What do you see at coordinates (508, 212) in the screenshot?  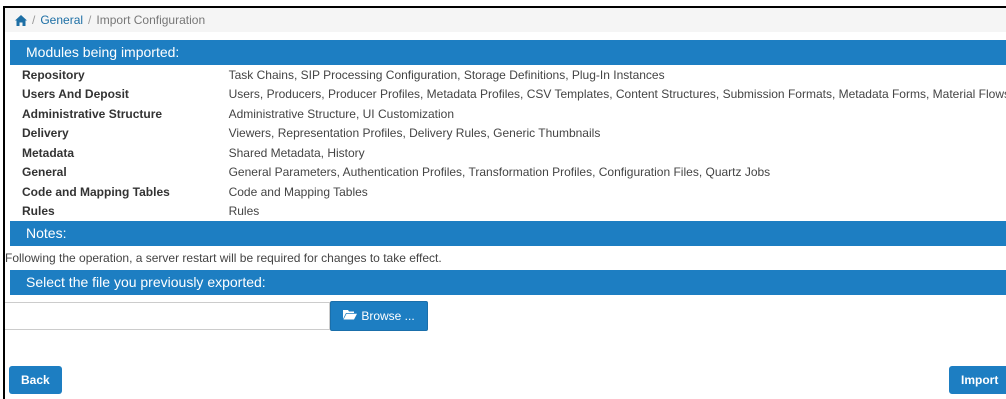 I see `table-row: Rules Rules` at bounding box center [508, 212].